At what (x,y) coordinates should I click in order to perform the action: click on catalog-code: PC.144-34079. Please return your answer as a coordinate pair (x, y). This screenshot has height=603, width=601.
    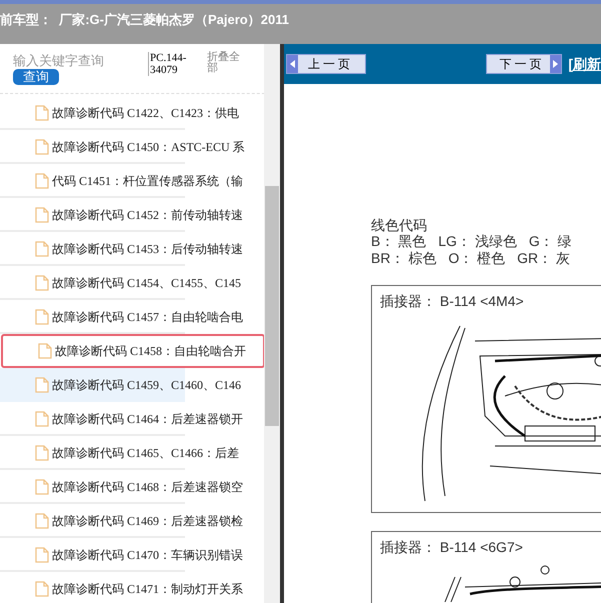
    Looking at the image, I should click on (176, 64).